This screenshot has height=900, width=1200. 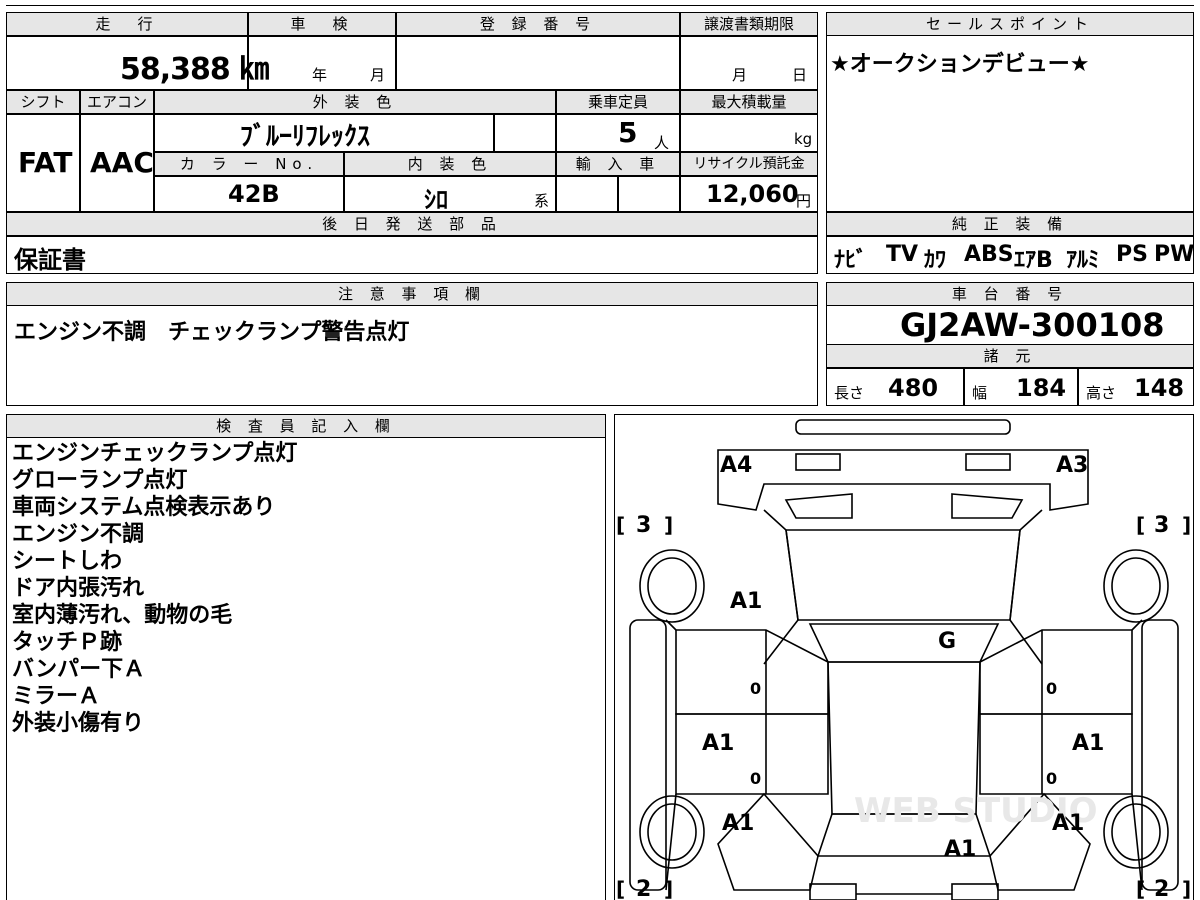 What do you see at coordinates (538, 63) in the screenshot?
I see `registration-cell` at bounding box center [538, 63].